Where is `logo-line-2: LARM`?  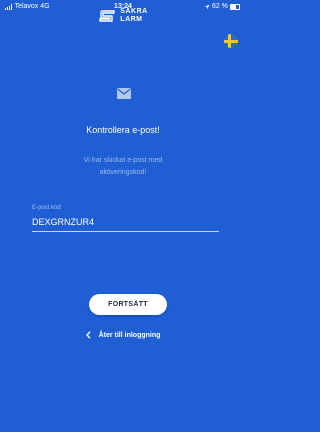
logo-line-2: LARM is located at coordinates (131, 19).